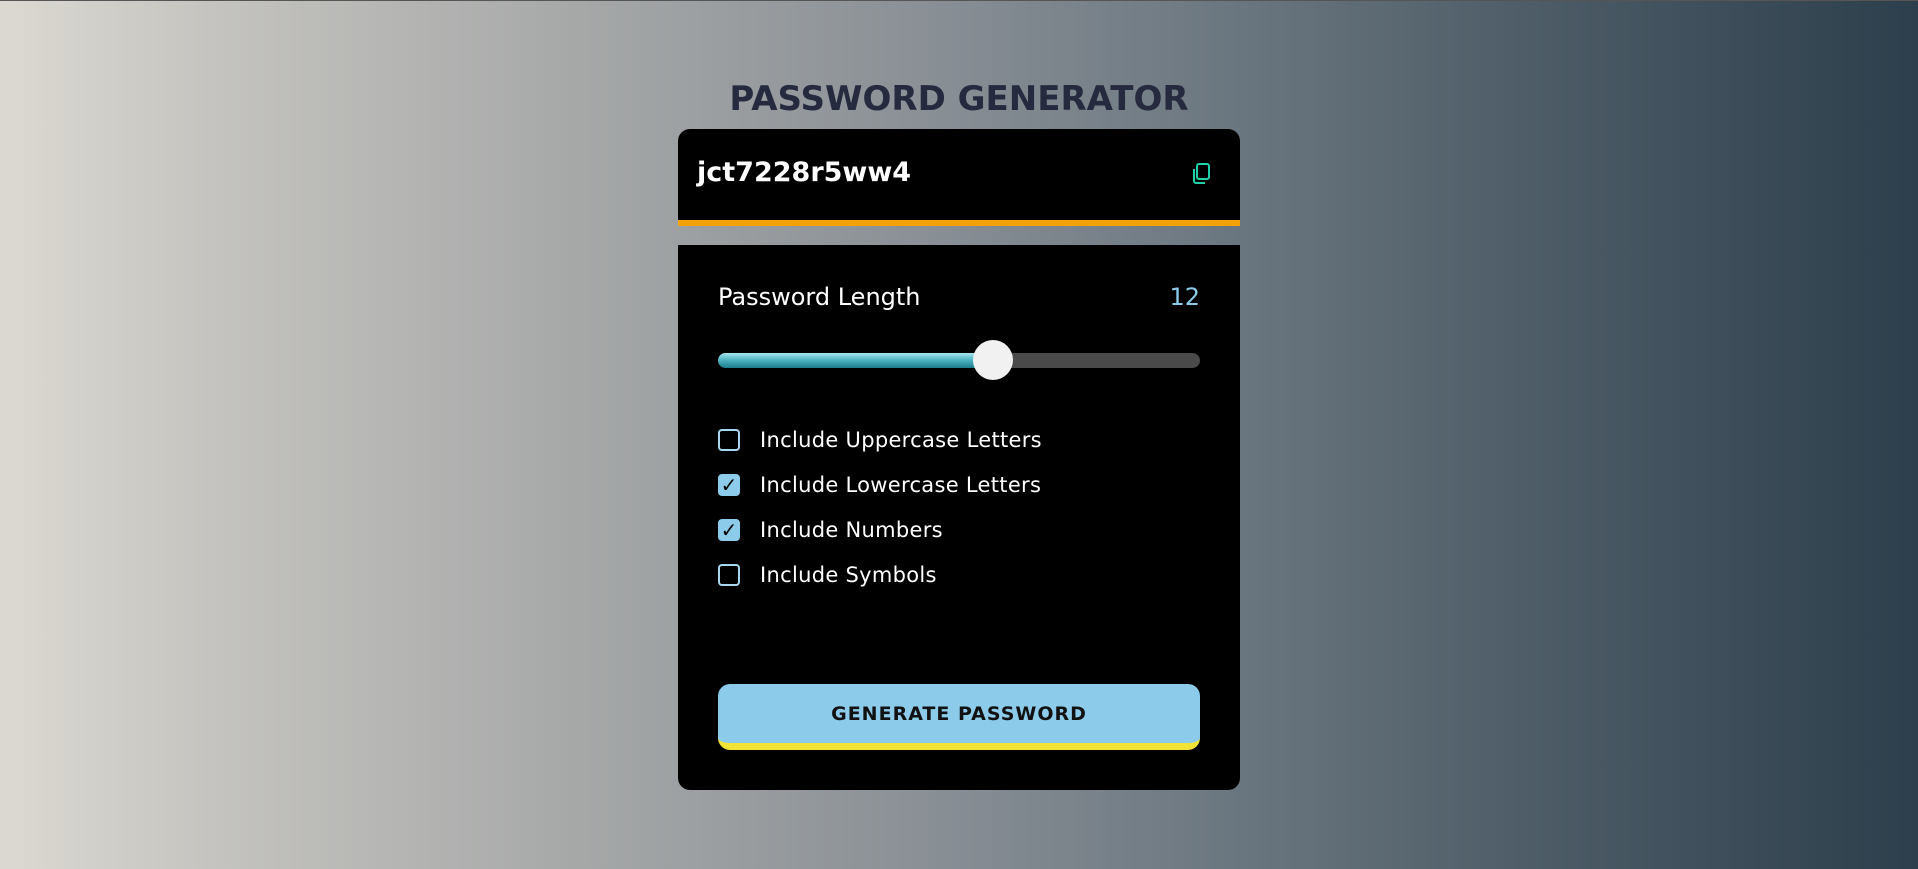 The height and width of the screenshot is (869, 1918). What do you see at coordinates (901, 439) in the screenshot?
I see `option-label: Include Uppercase Letters` at bounding box center [901, 439].